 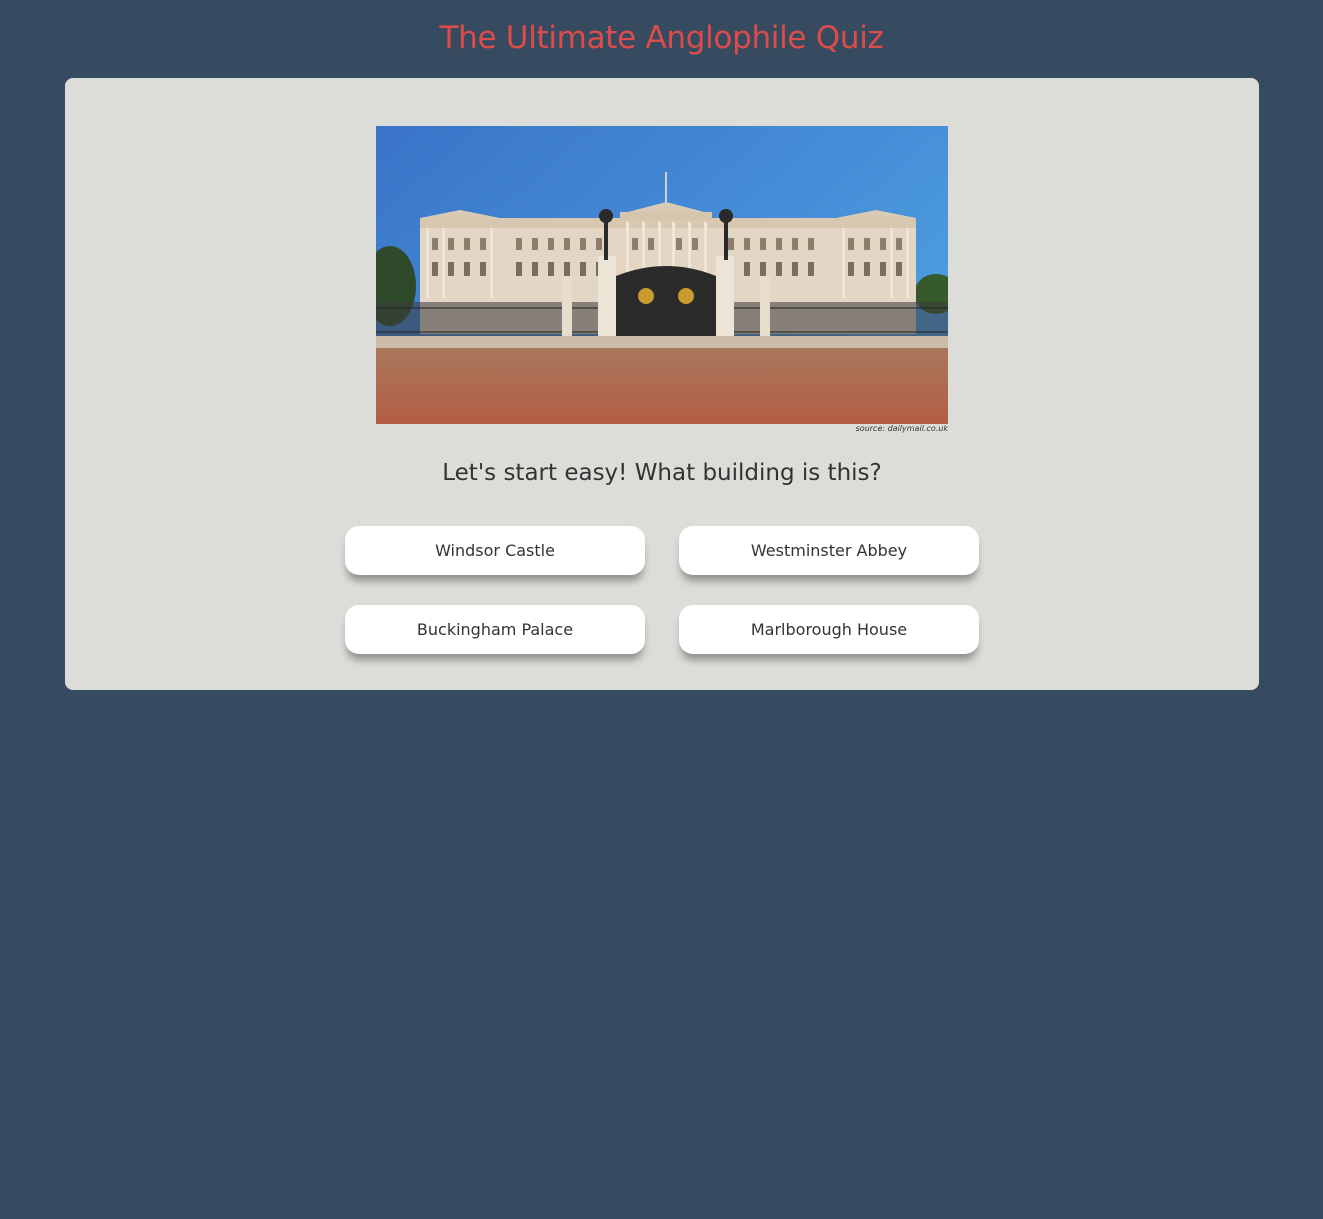 What do you see at coordinates (829, 629) in the screenshot?
I see `answer-marlborough-house: Marlborough House` at bounding box center [829, 629].